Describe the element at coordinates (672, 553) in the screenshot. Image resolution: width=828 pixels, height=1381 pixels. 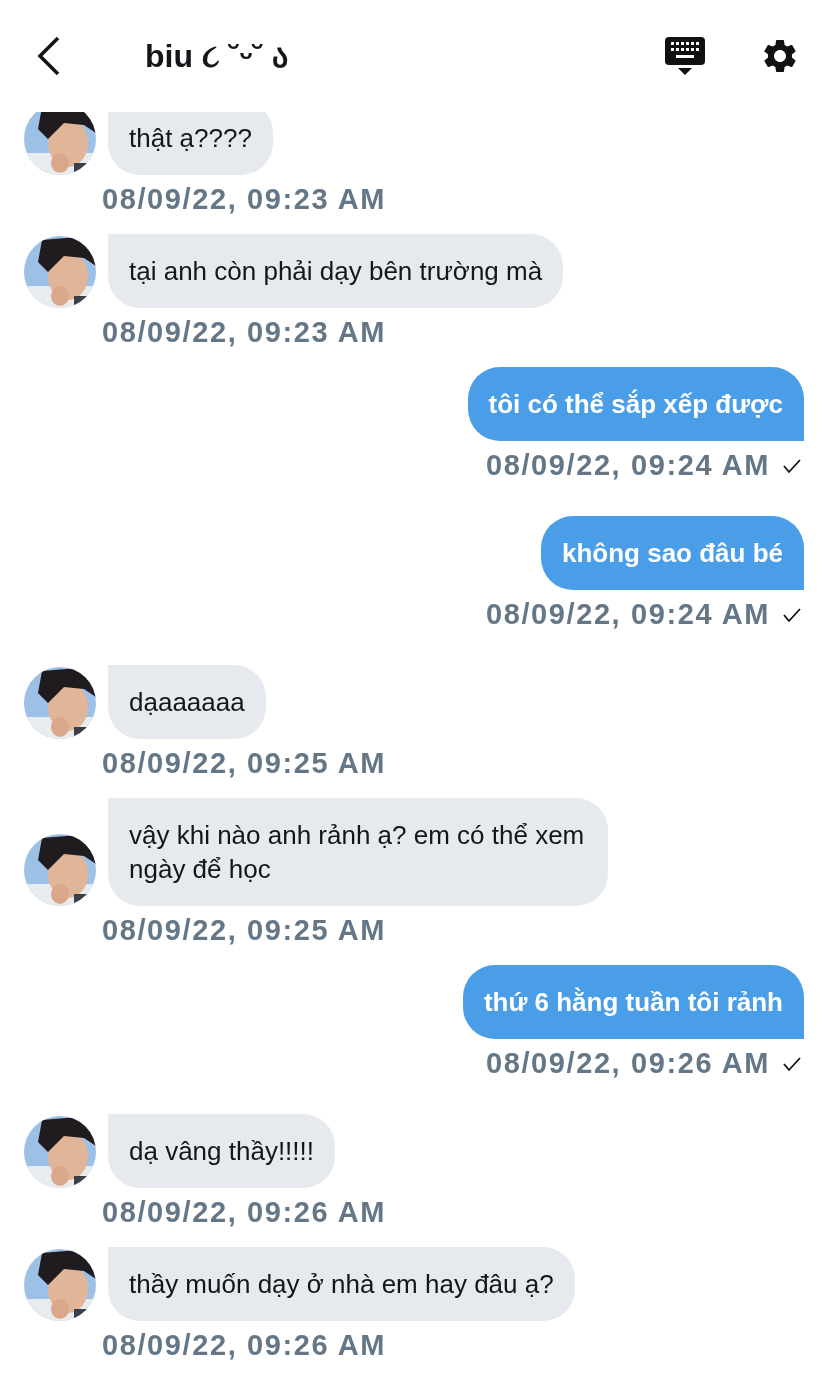
I see `message-bubble: không sao đâu bé` at that location.